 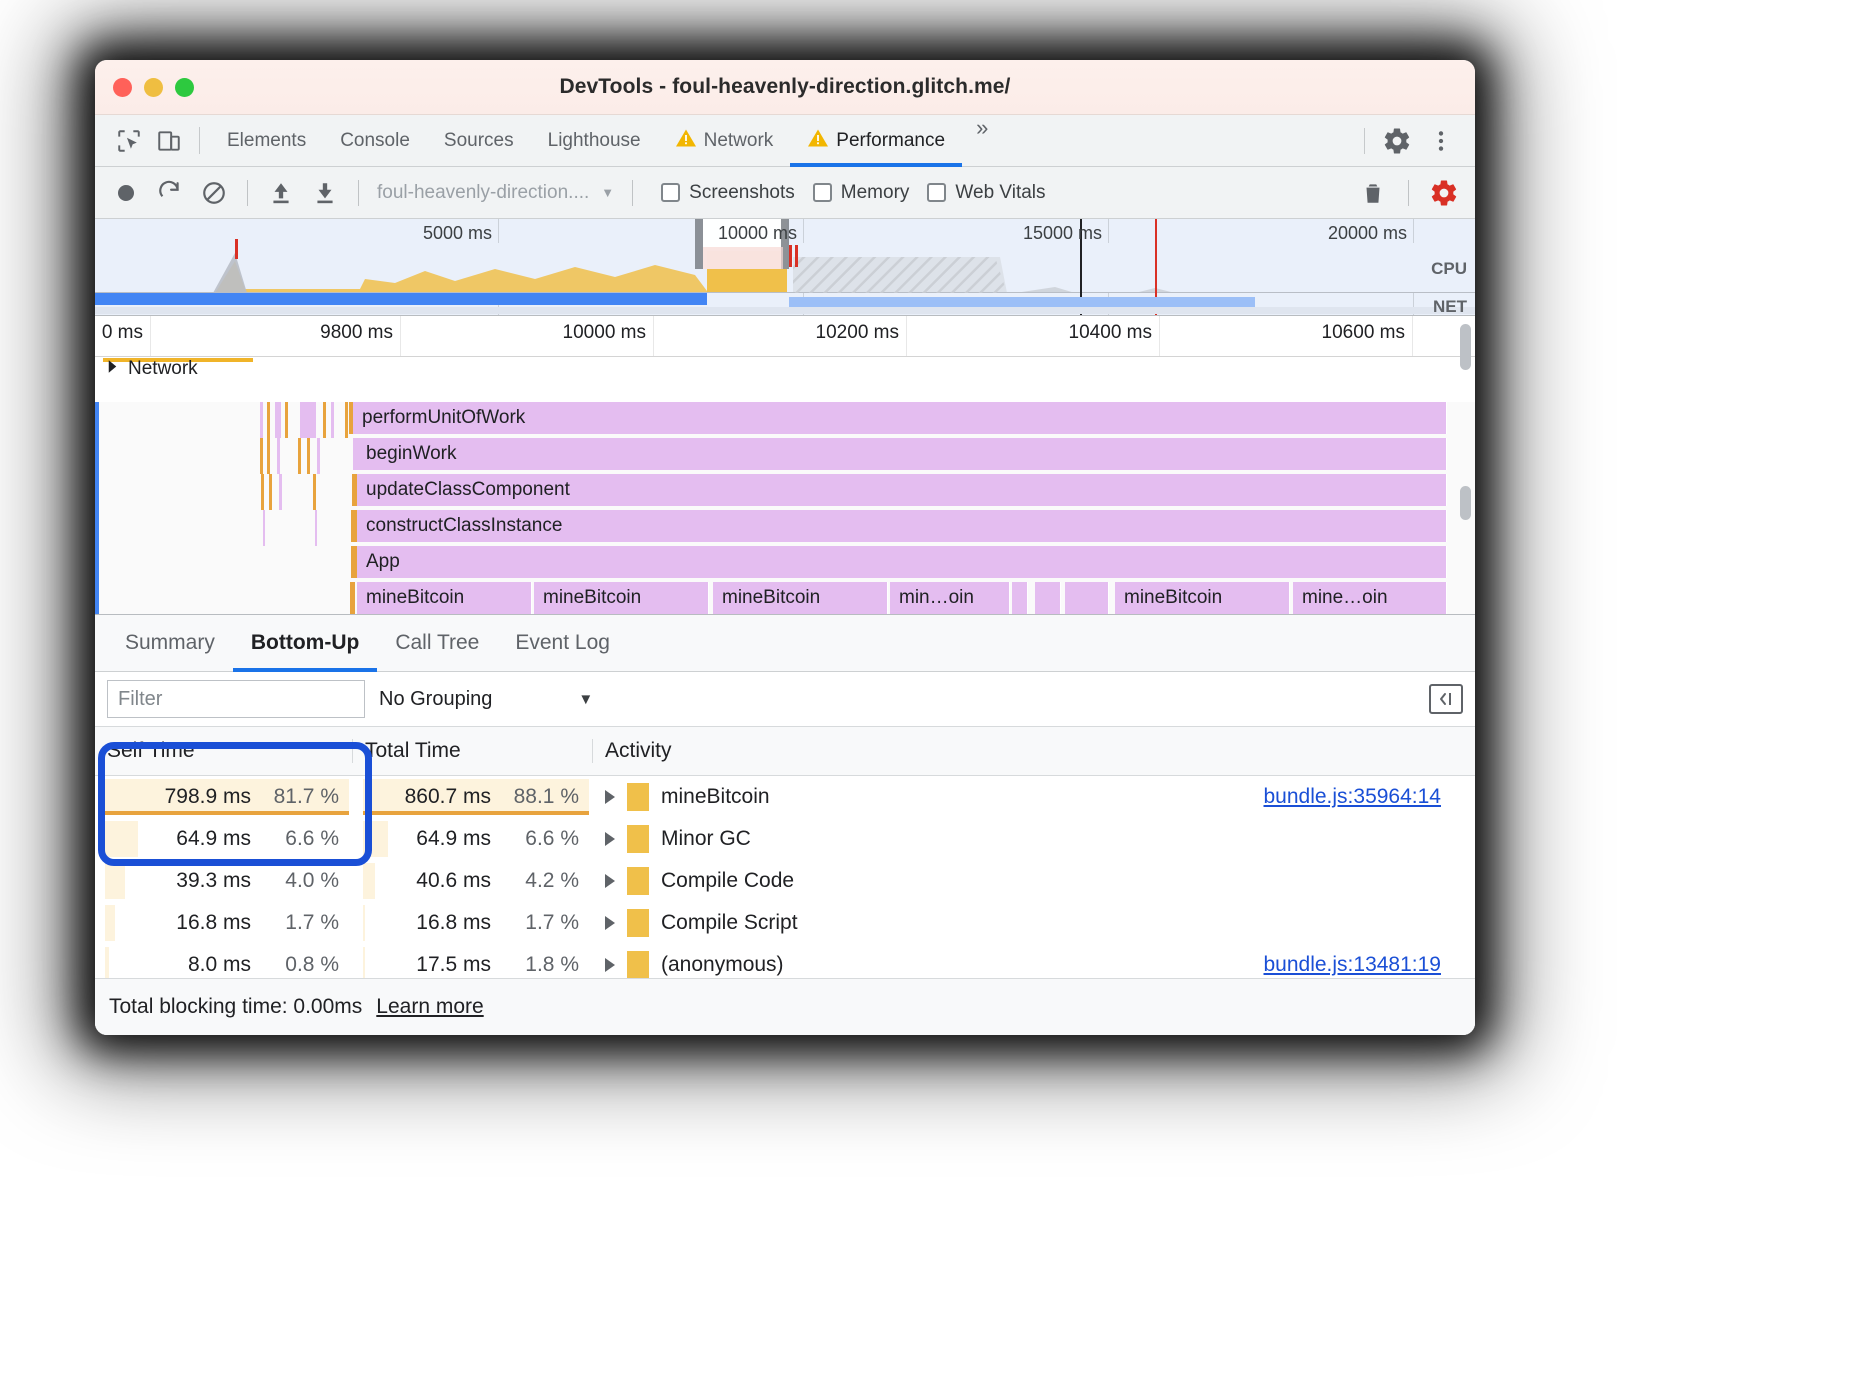 I want to click on tab-bottom-up: Bottom-Up, so click(x=305, y=643).